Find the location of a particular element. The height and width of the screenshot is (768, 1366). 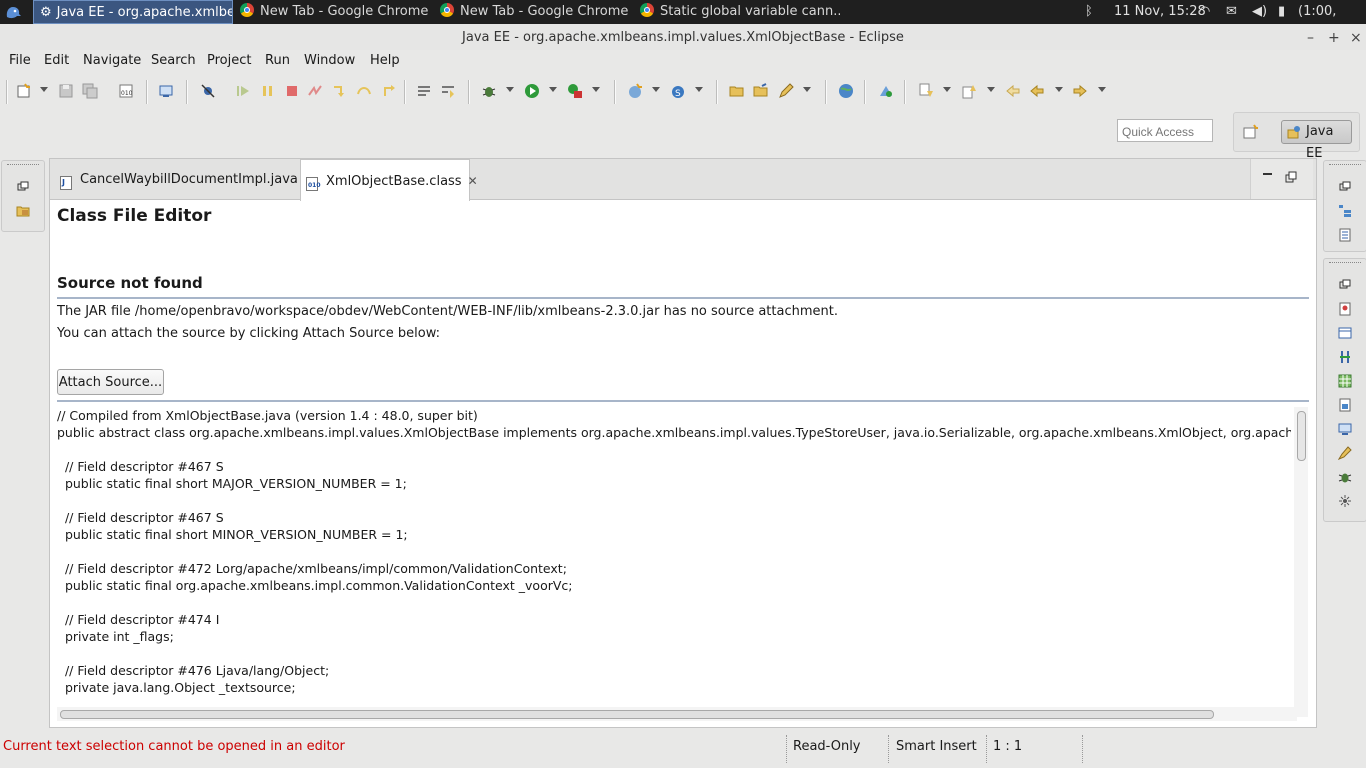

step-over-icon is located at coordinates (364, 91).